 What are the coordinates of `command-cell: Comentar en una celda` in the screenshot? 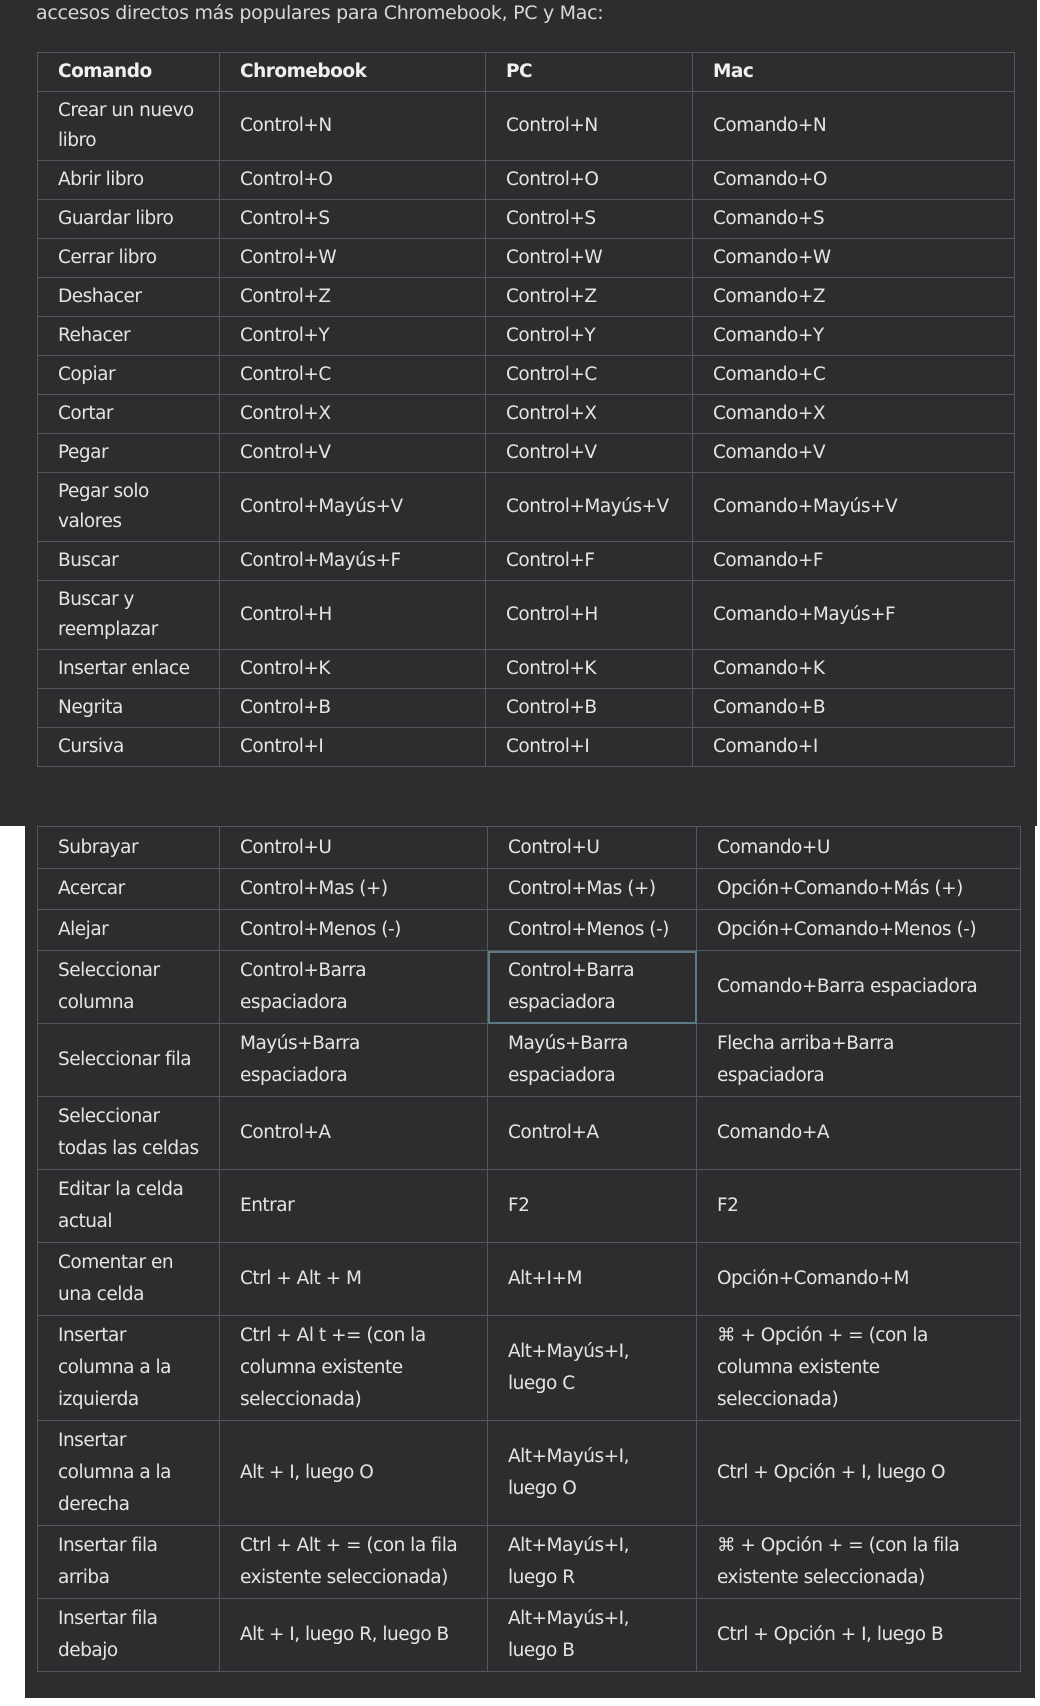 It's located at (128, 1279).